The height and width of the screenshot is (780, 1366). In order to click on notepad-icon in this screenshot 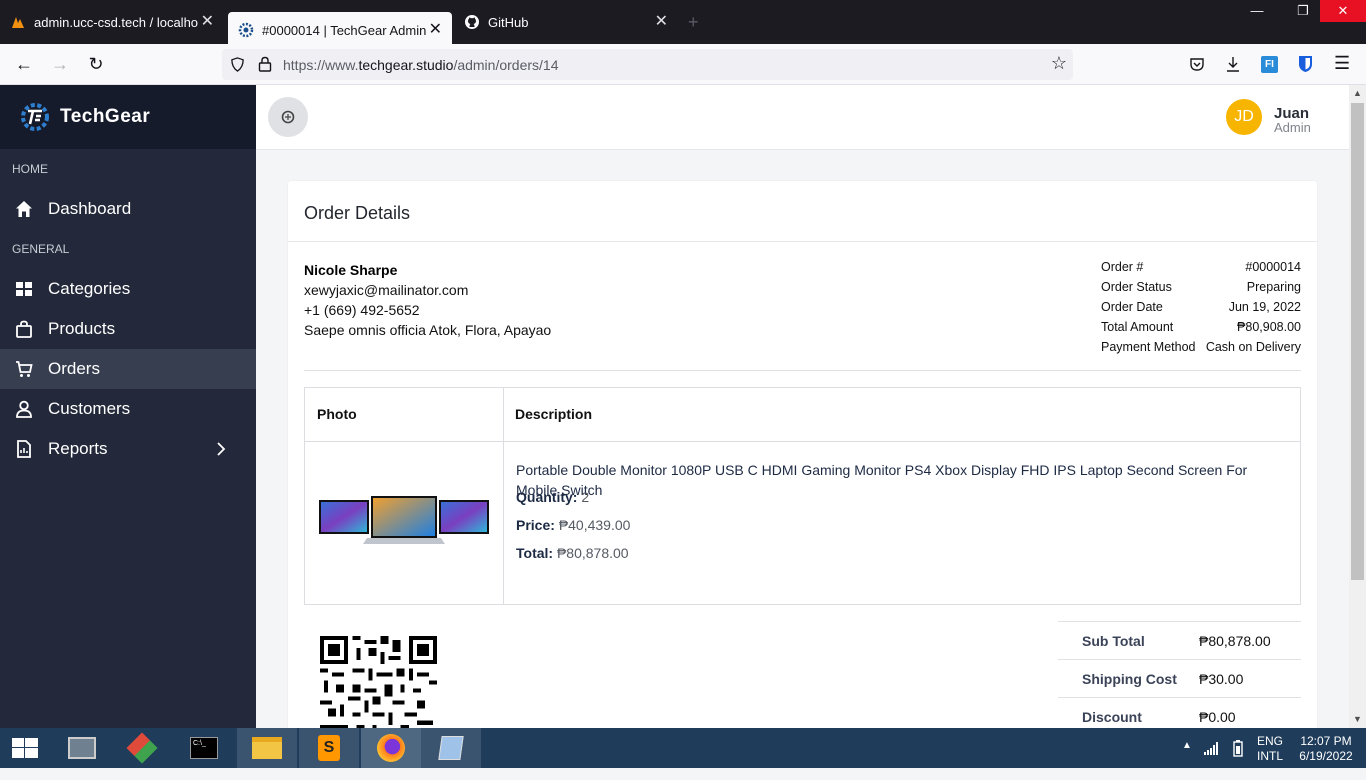, I will do `click(451, 748)`.